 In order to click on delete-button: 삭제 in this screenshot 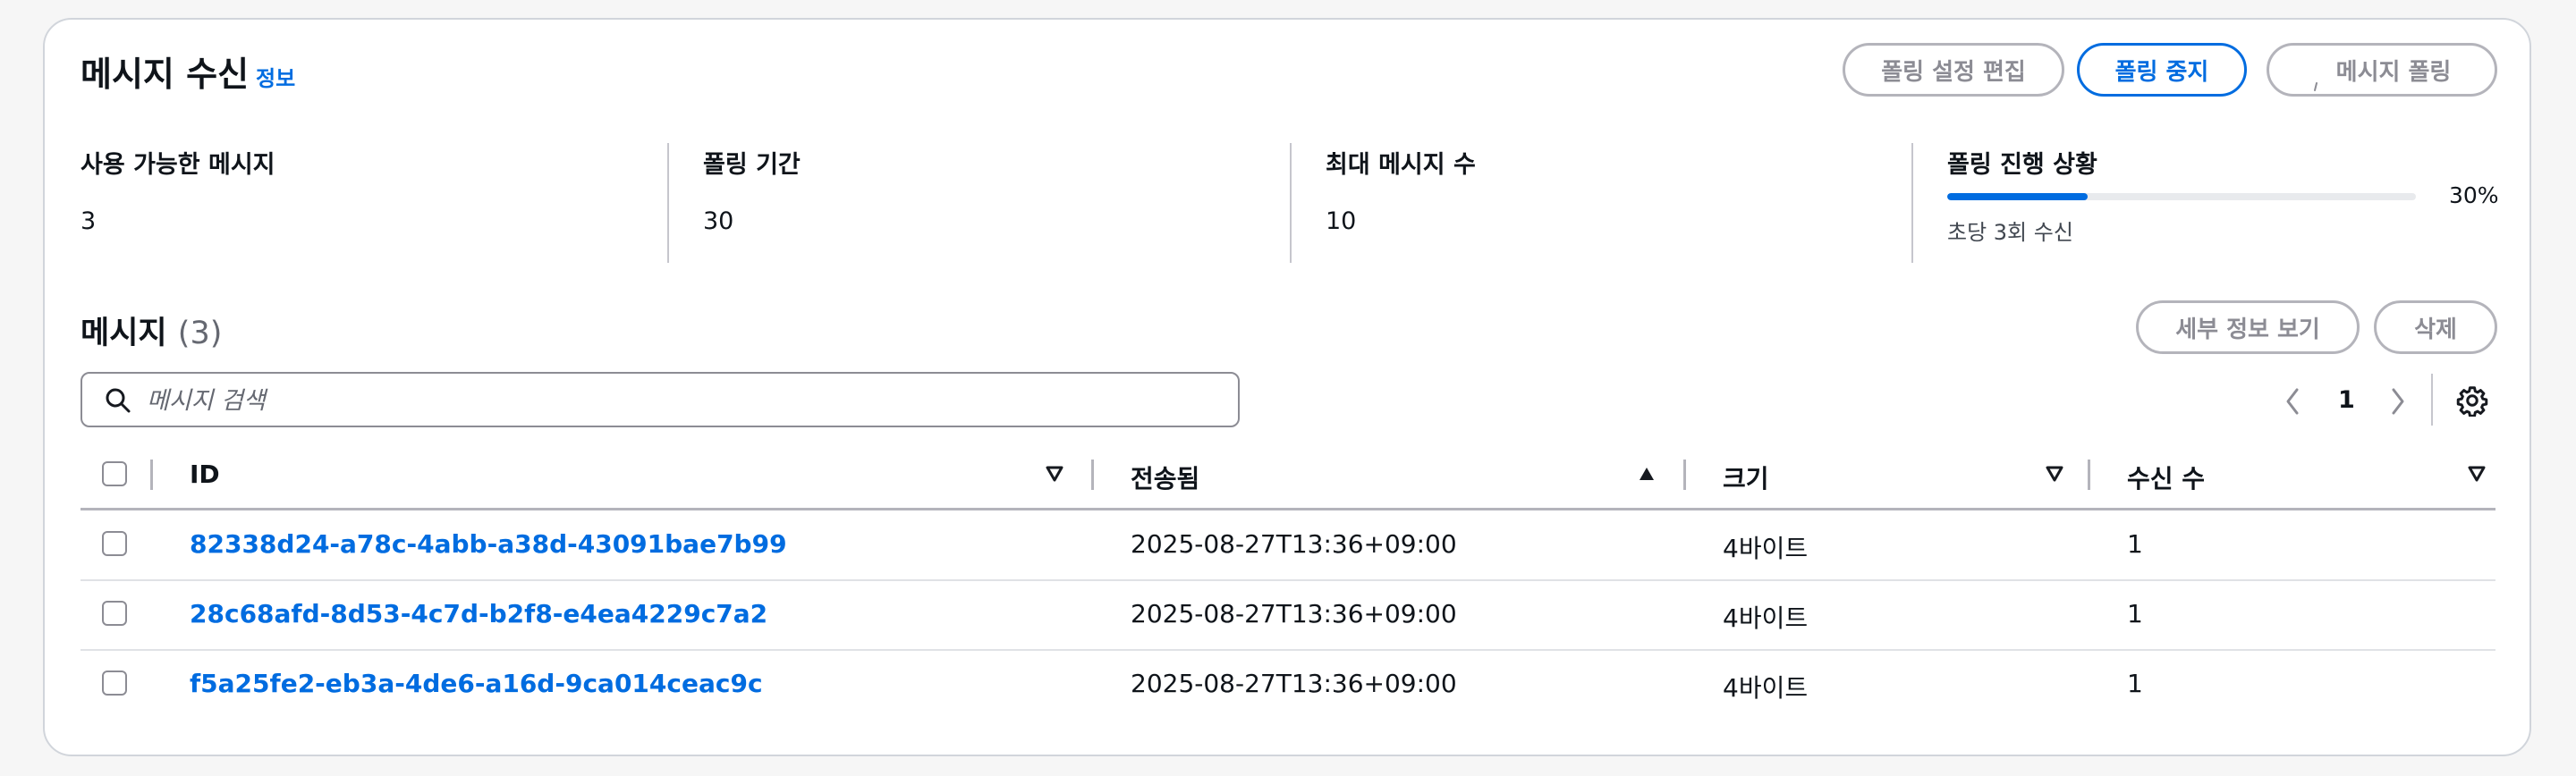, I will do `click(2435, 327)`.